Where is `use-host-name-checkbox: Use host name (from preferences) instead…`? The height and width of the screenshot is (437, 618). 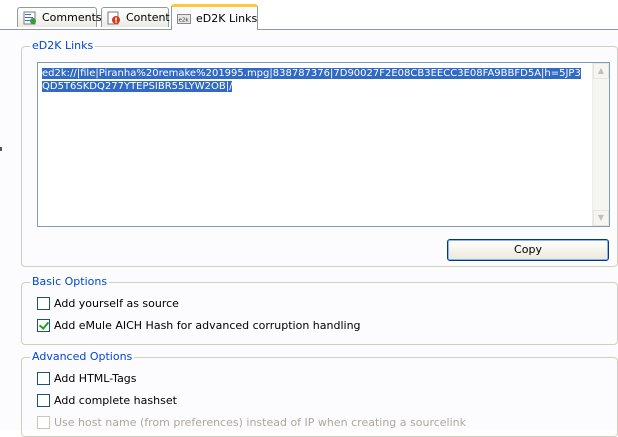 use-host-name-checkbox: Use host name (from preferences) instead… is located at coordinates (251, 422).